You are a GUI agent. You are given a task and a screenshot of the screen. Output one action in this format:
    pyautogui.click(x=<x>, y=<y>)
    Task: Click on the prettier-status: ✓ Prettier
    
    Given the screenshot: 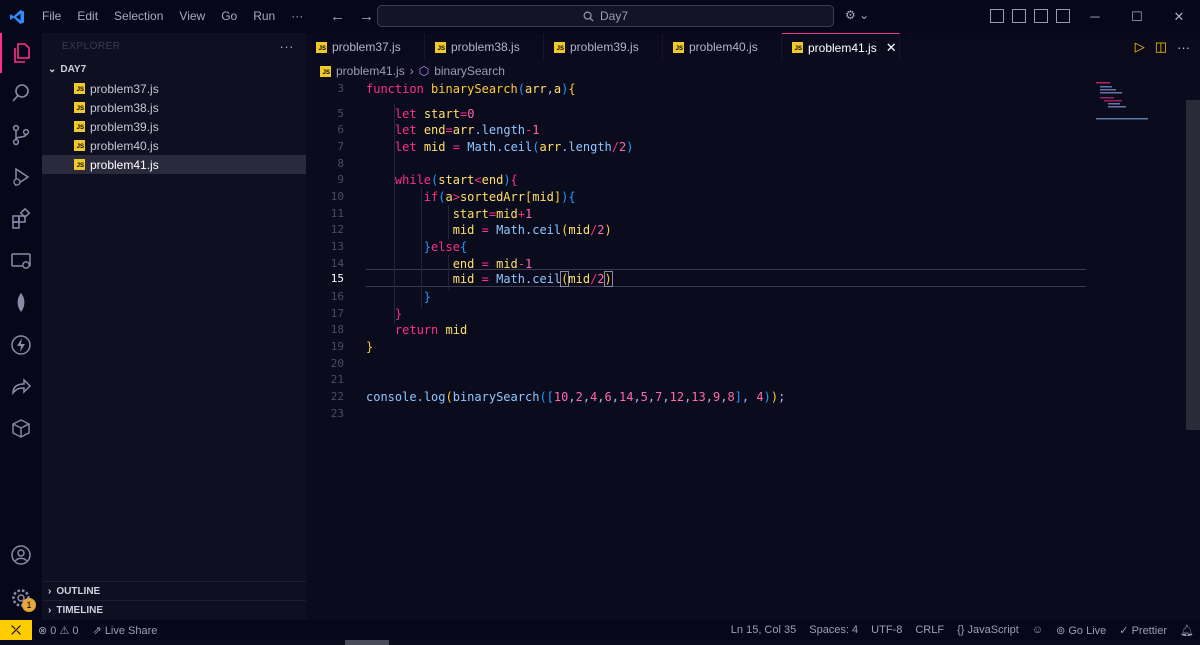 What is the action you would take?
    pyautogui.click(x=1143, y=630)
    